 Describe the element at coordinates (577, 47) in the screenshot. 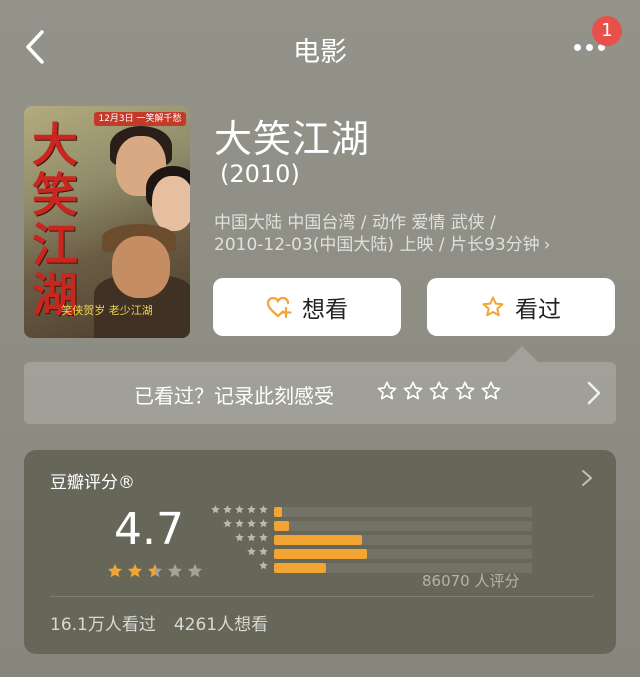

I see `more-dots-icon` at that location.